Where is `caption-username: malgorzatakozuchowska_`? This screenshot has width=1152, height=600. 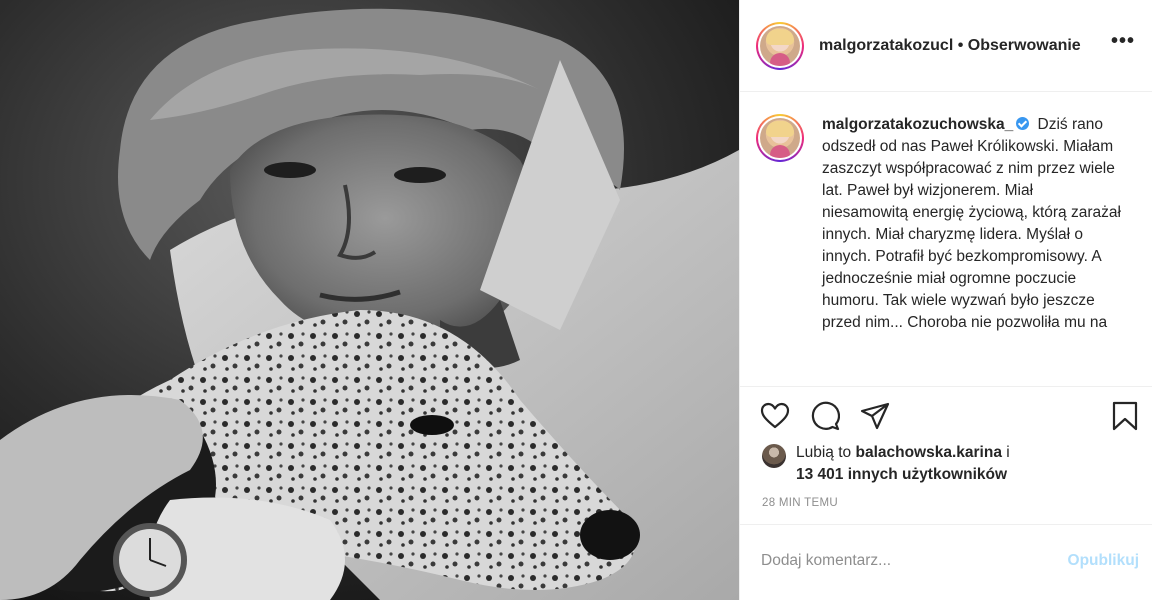
caption-username: malgorzatakozuchowska_ is located at coordinates (917, 124).